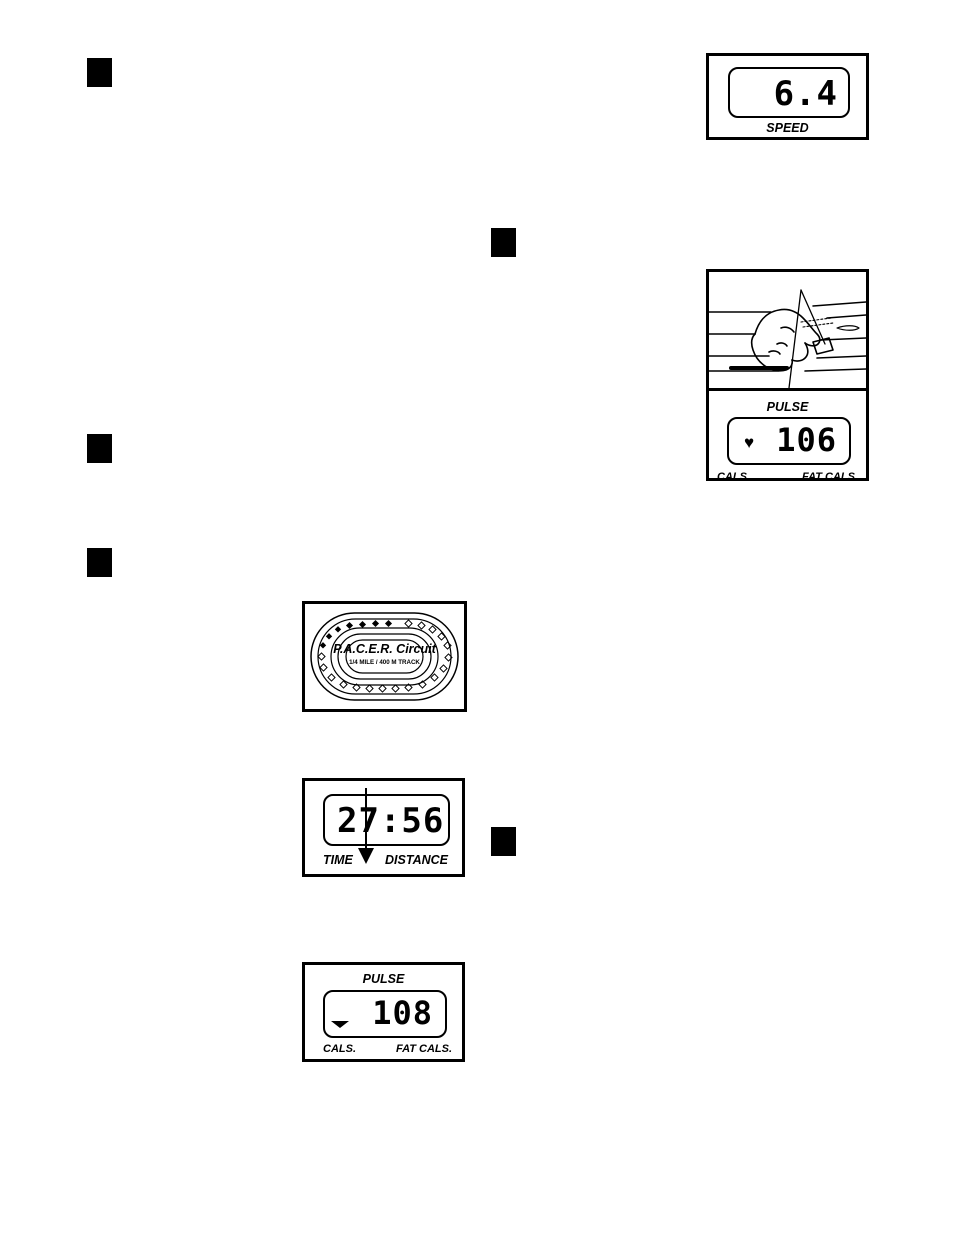 Image resolution: width=954 pixels, height=1235 pixels. I want to click on down-triangle-icon, so click(340, 1024).